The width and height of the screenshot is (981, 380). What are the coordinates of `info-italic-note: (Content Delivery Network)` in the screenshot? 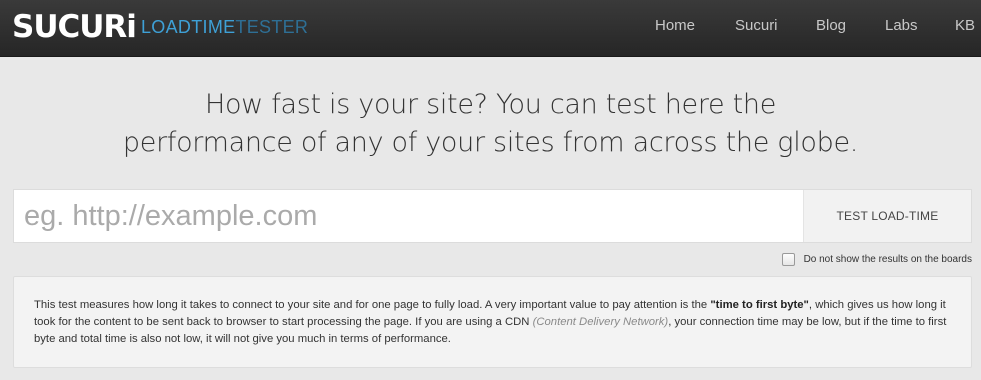 It's located at (600, 322).